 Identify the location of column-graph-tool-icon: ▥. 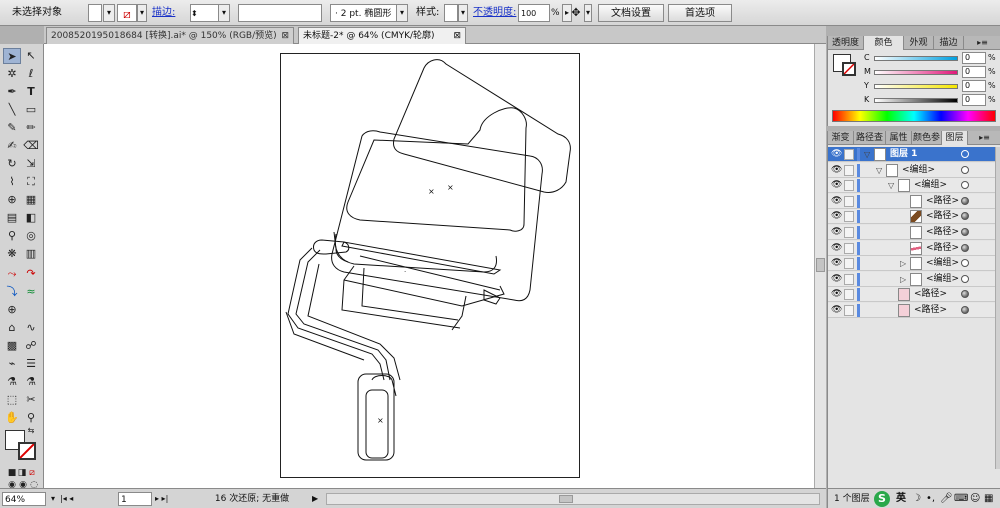
(31, 254).